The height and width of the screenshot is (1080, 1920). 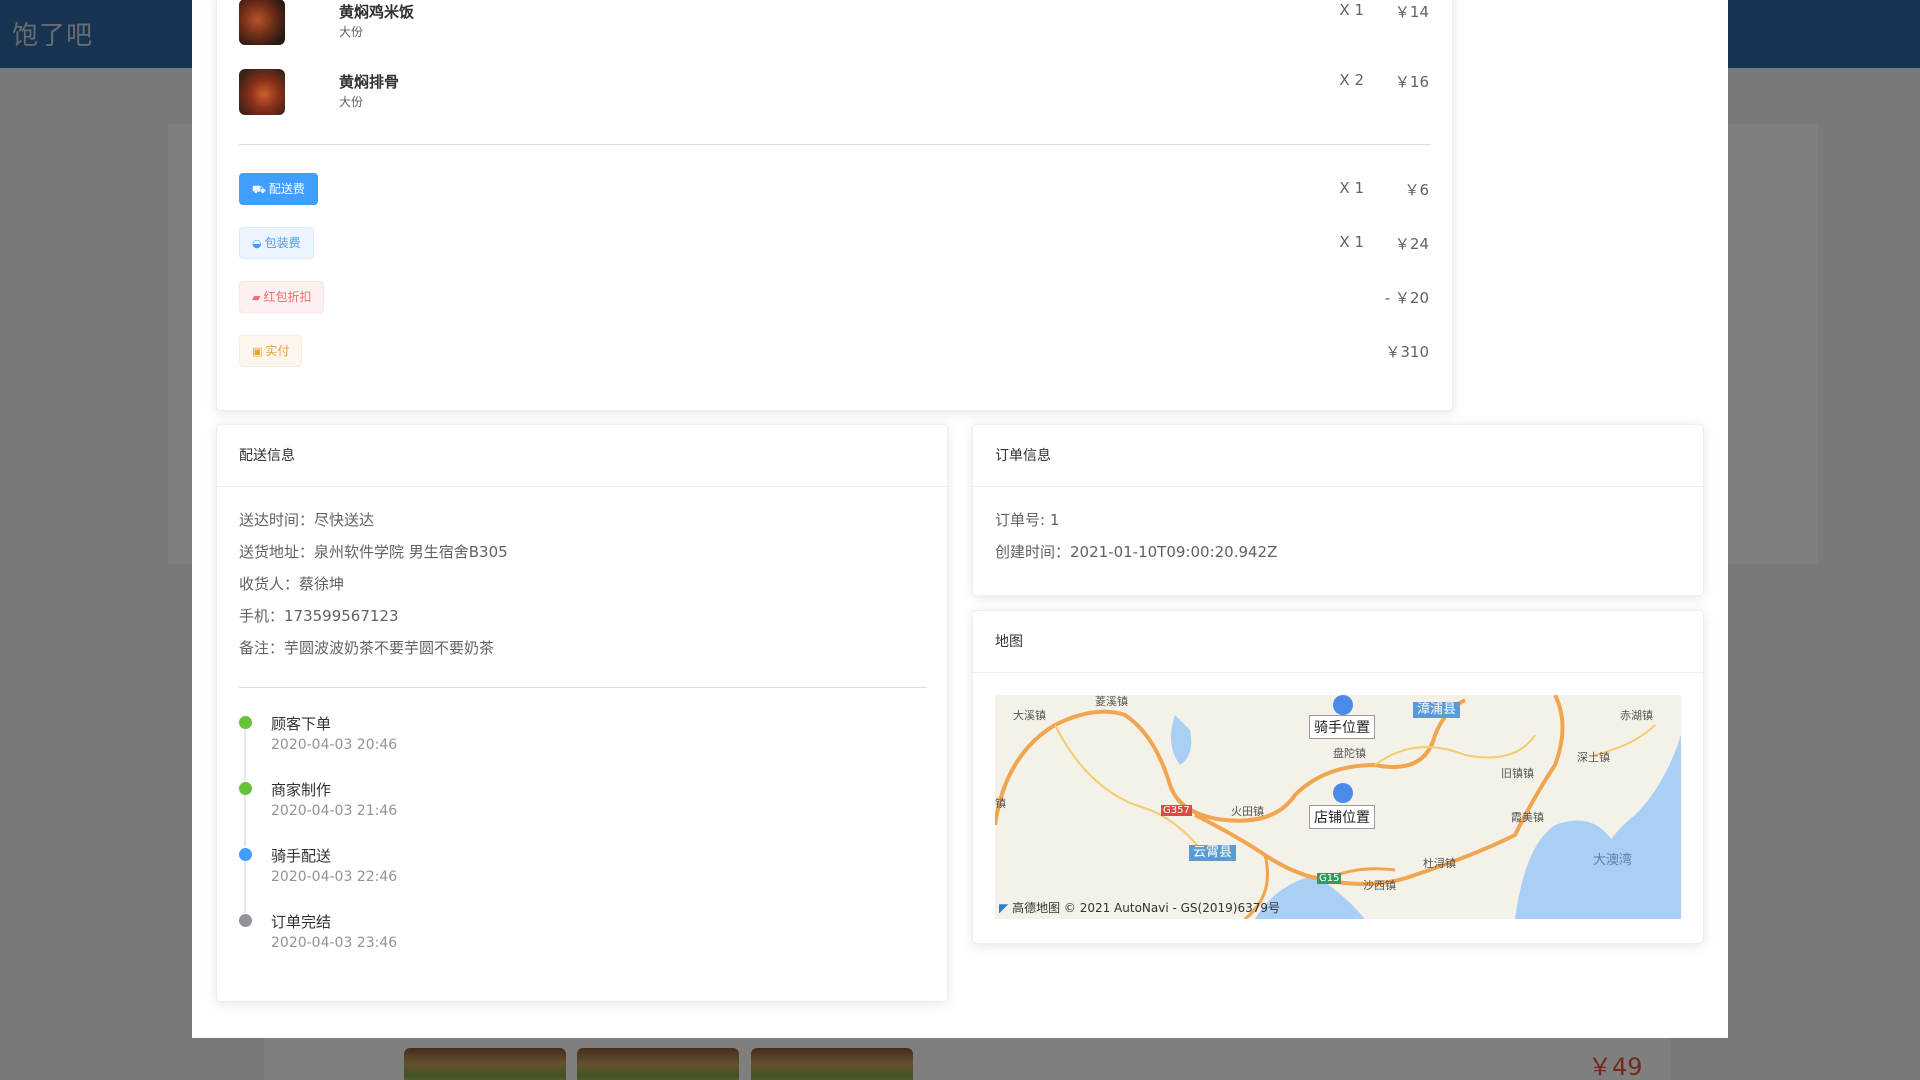 I want to click on timeline-item: 订单完结 2020-04-03 23:46, so click(x=539, y=944).